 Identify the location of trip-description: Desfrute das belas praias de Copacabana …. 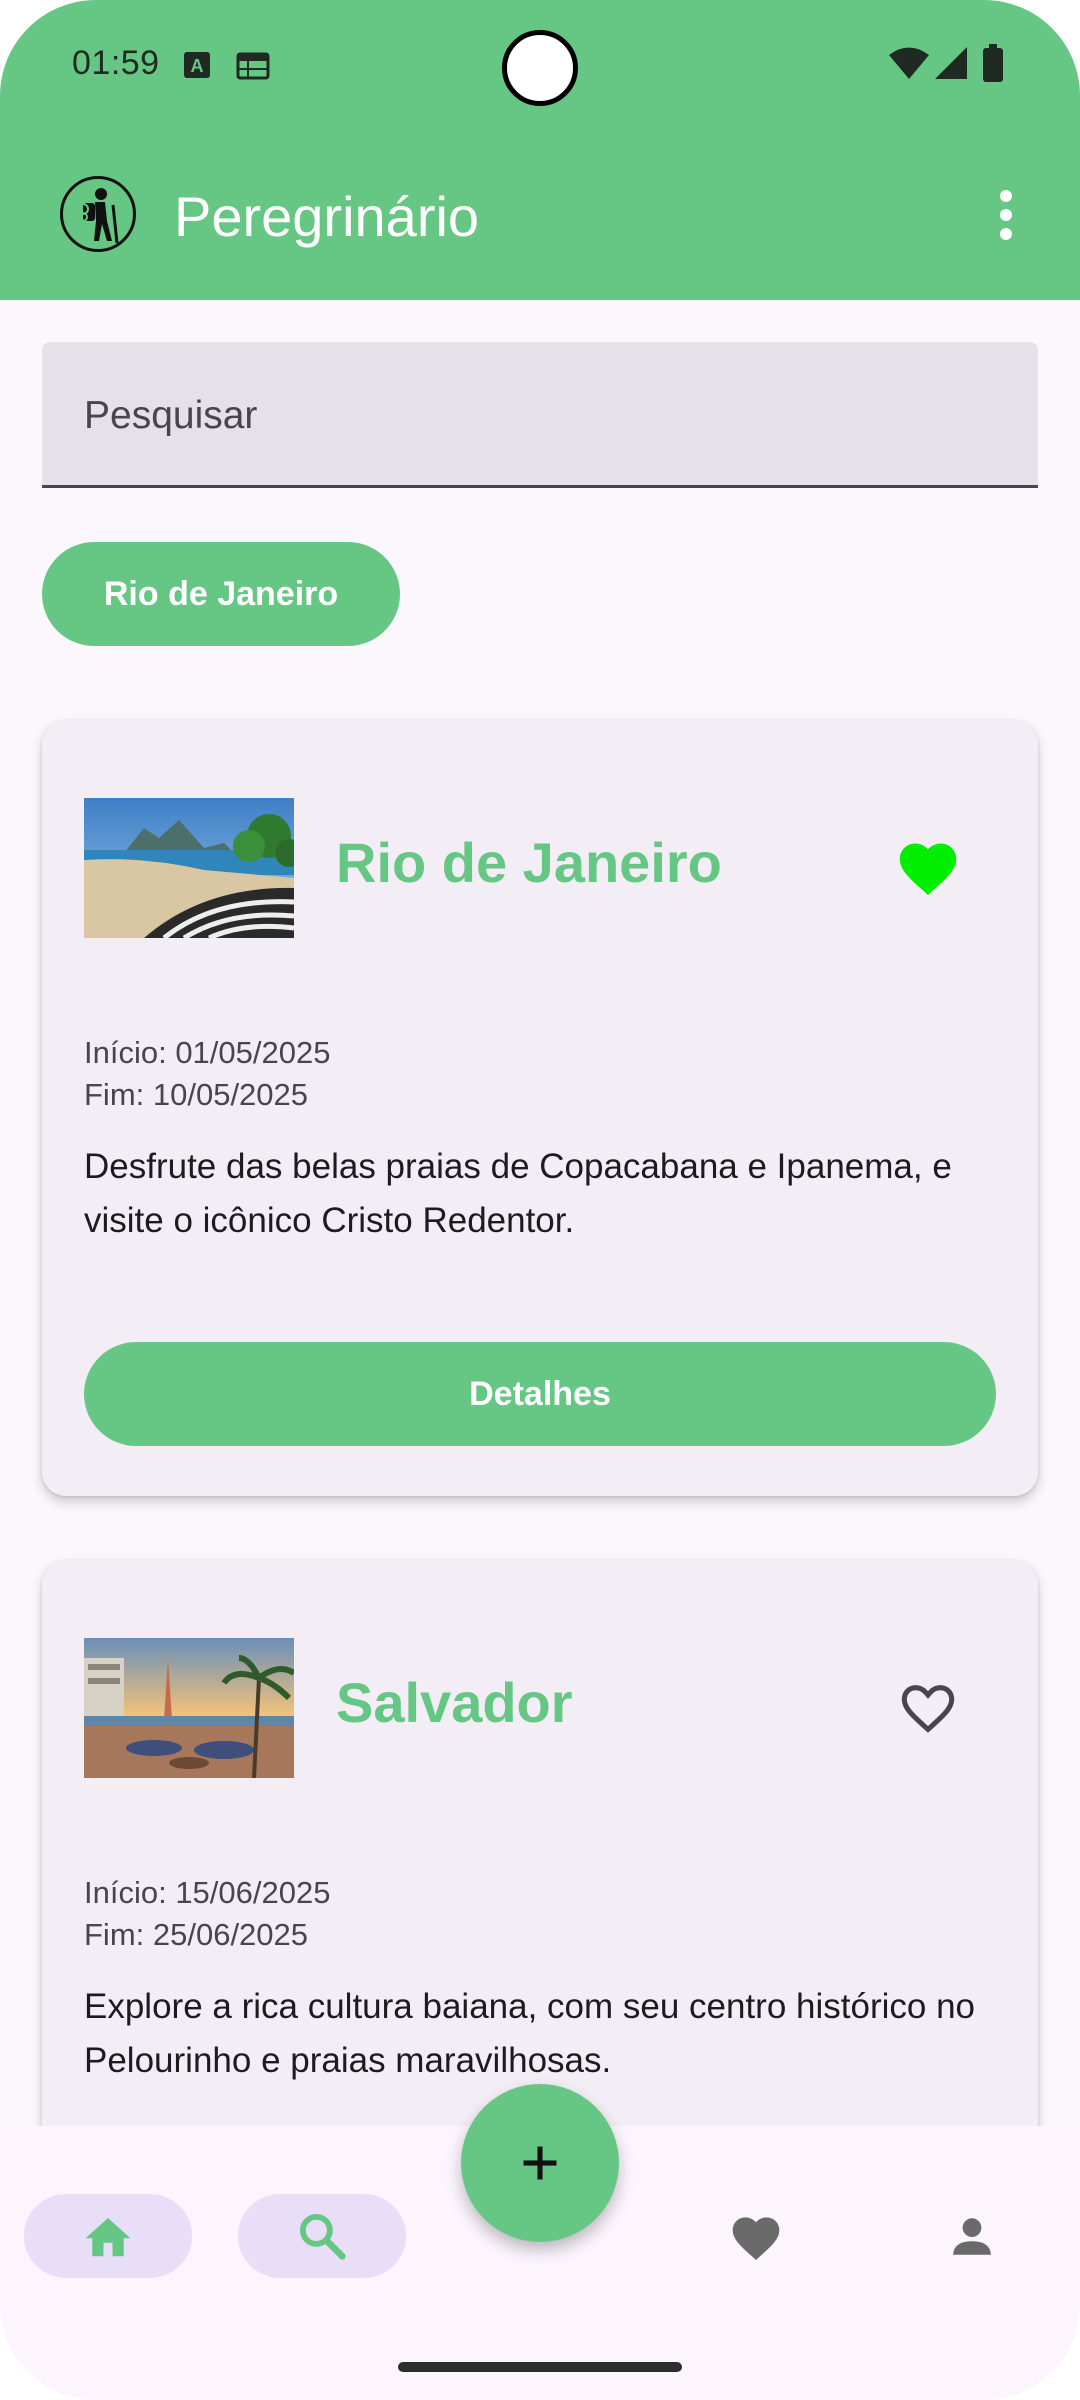
(518, 1193).